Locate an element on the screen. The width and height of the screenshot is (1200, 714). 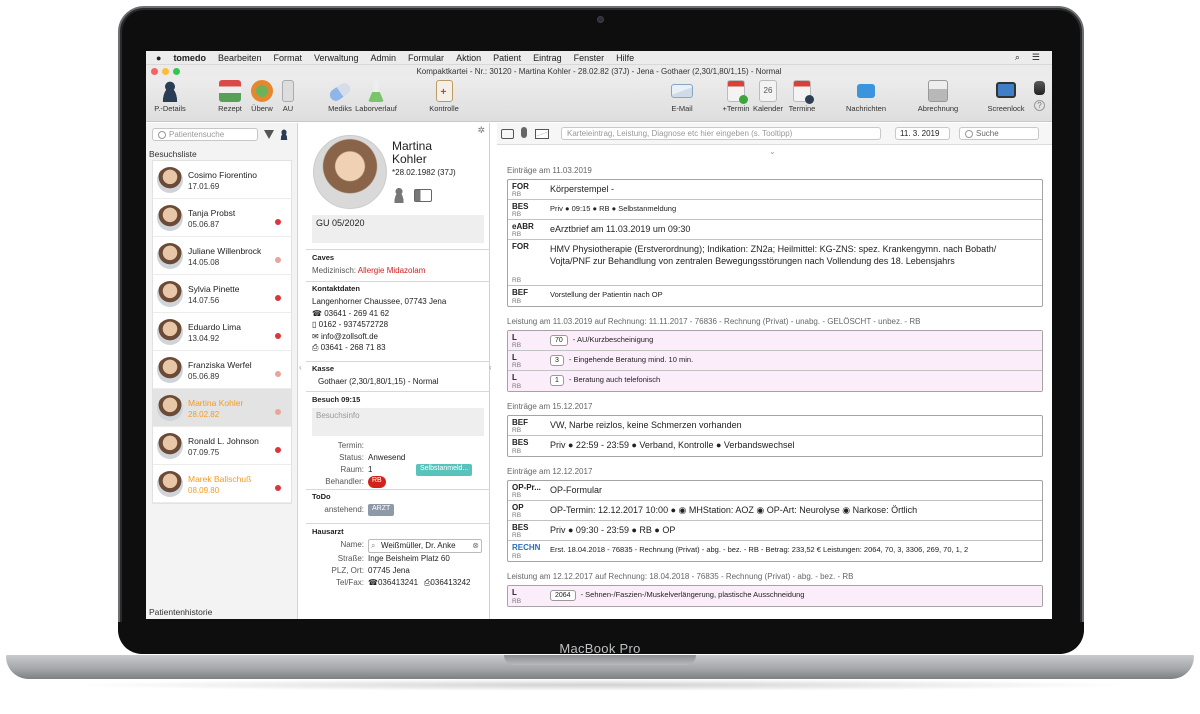
contact-phone: 03641 - 269 41 62 is located at coordinates (356, 313).